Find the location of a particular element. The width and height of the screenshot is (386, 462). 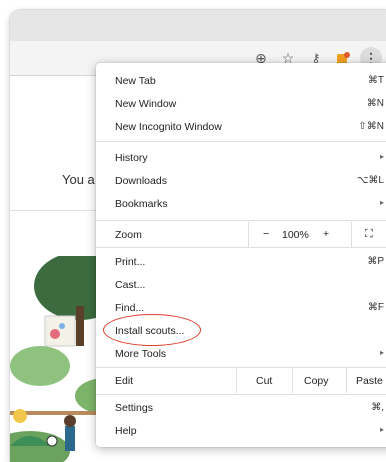

menu-item-settings: Settings ⌘, is located at coordinates (241, 407).